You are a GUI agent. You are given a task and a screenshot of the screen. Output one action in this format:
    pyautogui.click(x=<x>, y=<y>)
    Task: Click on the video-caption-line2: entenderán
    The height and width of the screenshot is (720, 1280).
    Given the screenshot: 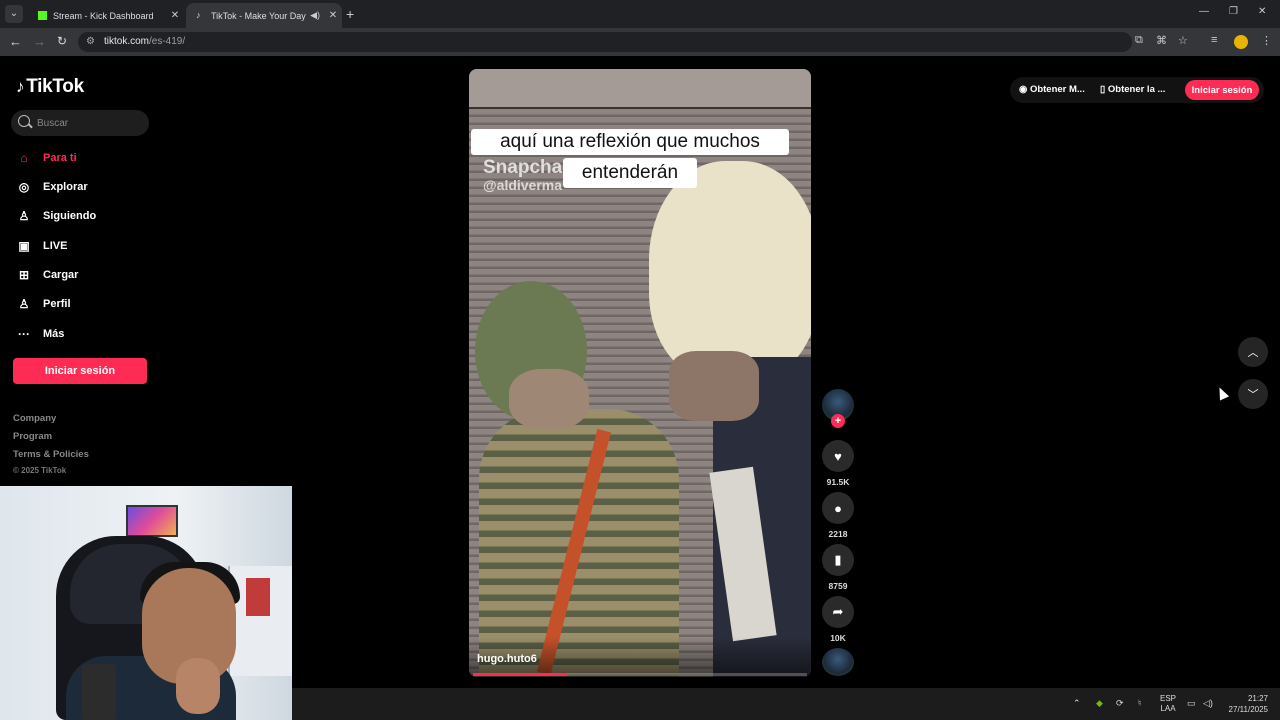 What is the action you would take?
    pyautogui.click(x=630, y=173)
    